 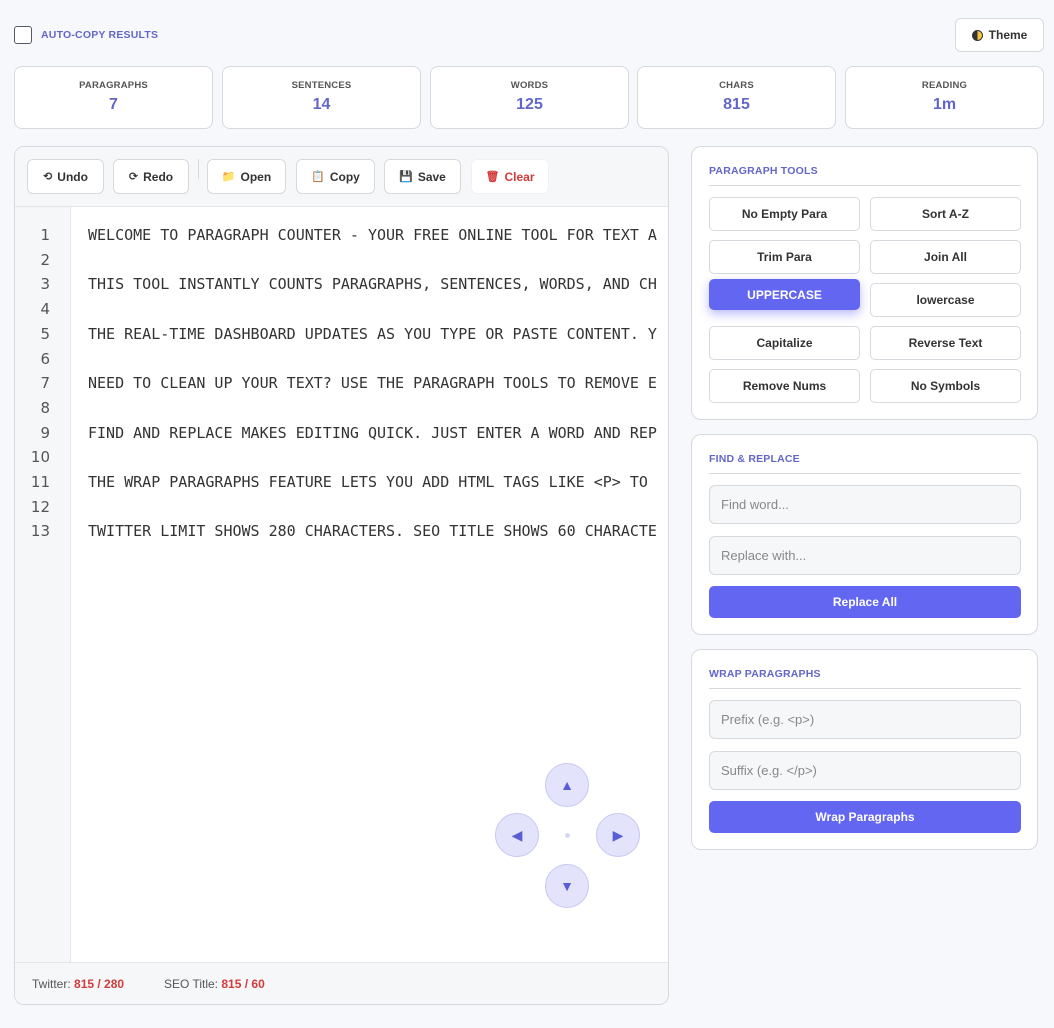 What do you see at coordinates (321, 85) in the screenshot?
I see `stat-label: SENTENCES` at bounding box center [321, 85].